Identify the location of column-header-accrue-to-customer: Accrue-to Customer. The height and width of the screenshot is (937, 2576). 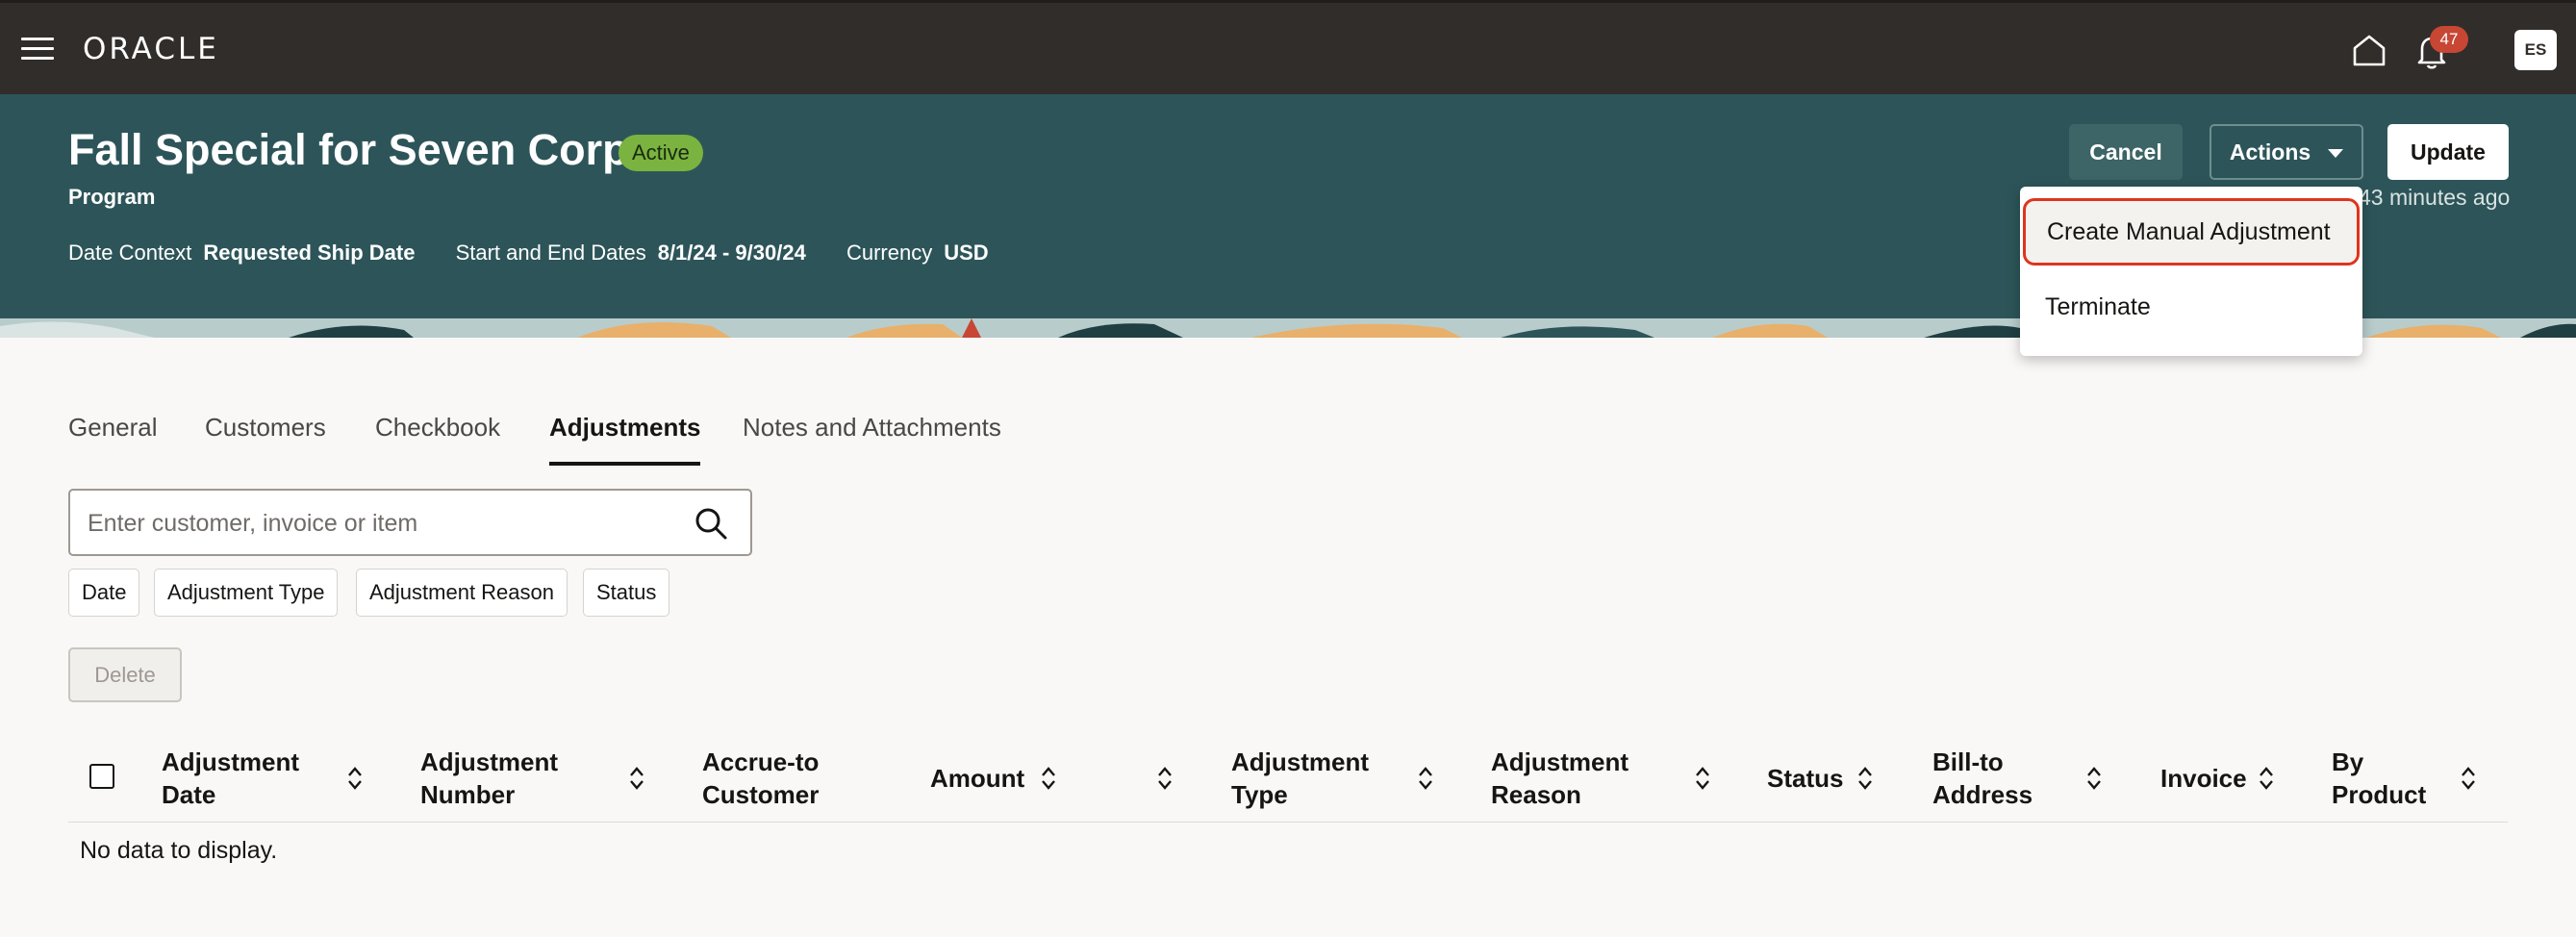
(761, 778).